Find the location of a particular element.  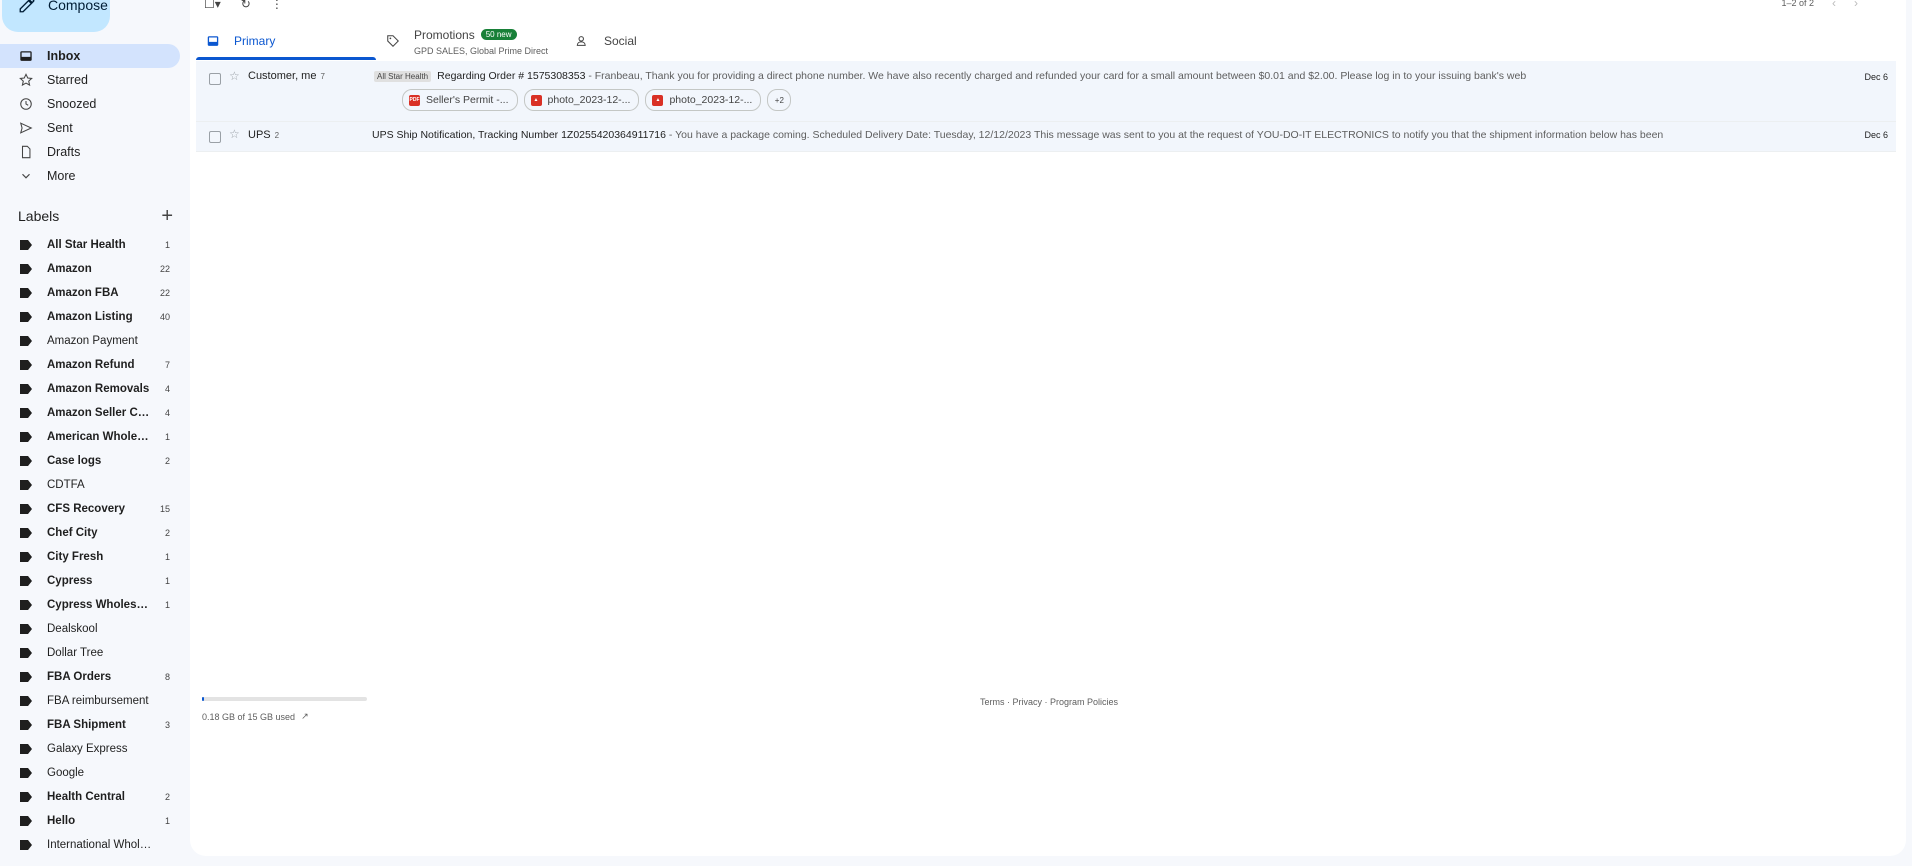

label-item: International Wholesale is located at coordinates (90, 845).